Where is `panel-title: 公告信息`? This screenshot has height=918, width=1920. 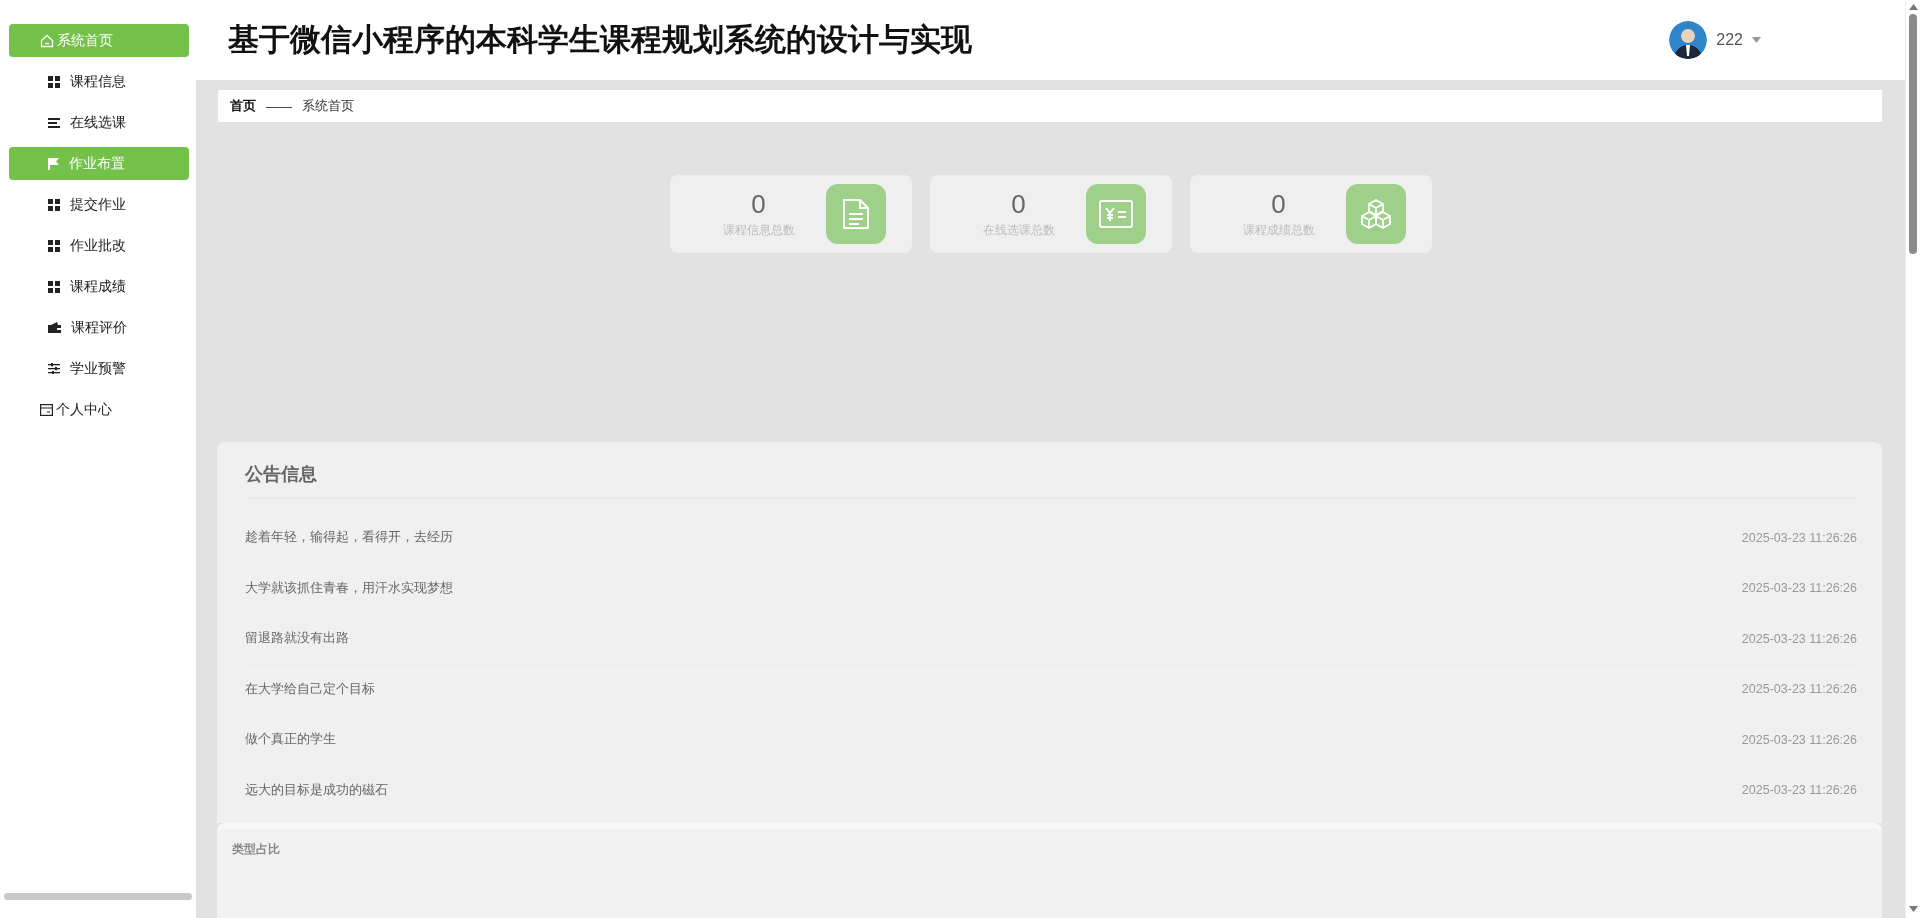 panel-title: 公告信息 is located at coordinates (281, 474).